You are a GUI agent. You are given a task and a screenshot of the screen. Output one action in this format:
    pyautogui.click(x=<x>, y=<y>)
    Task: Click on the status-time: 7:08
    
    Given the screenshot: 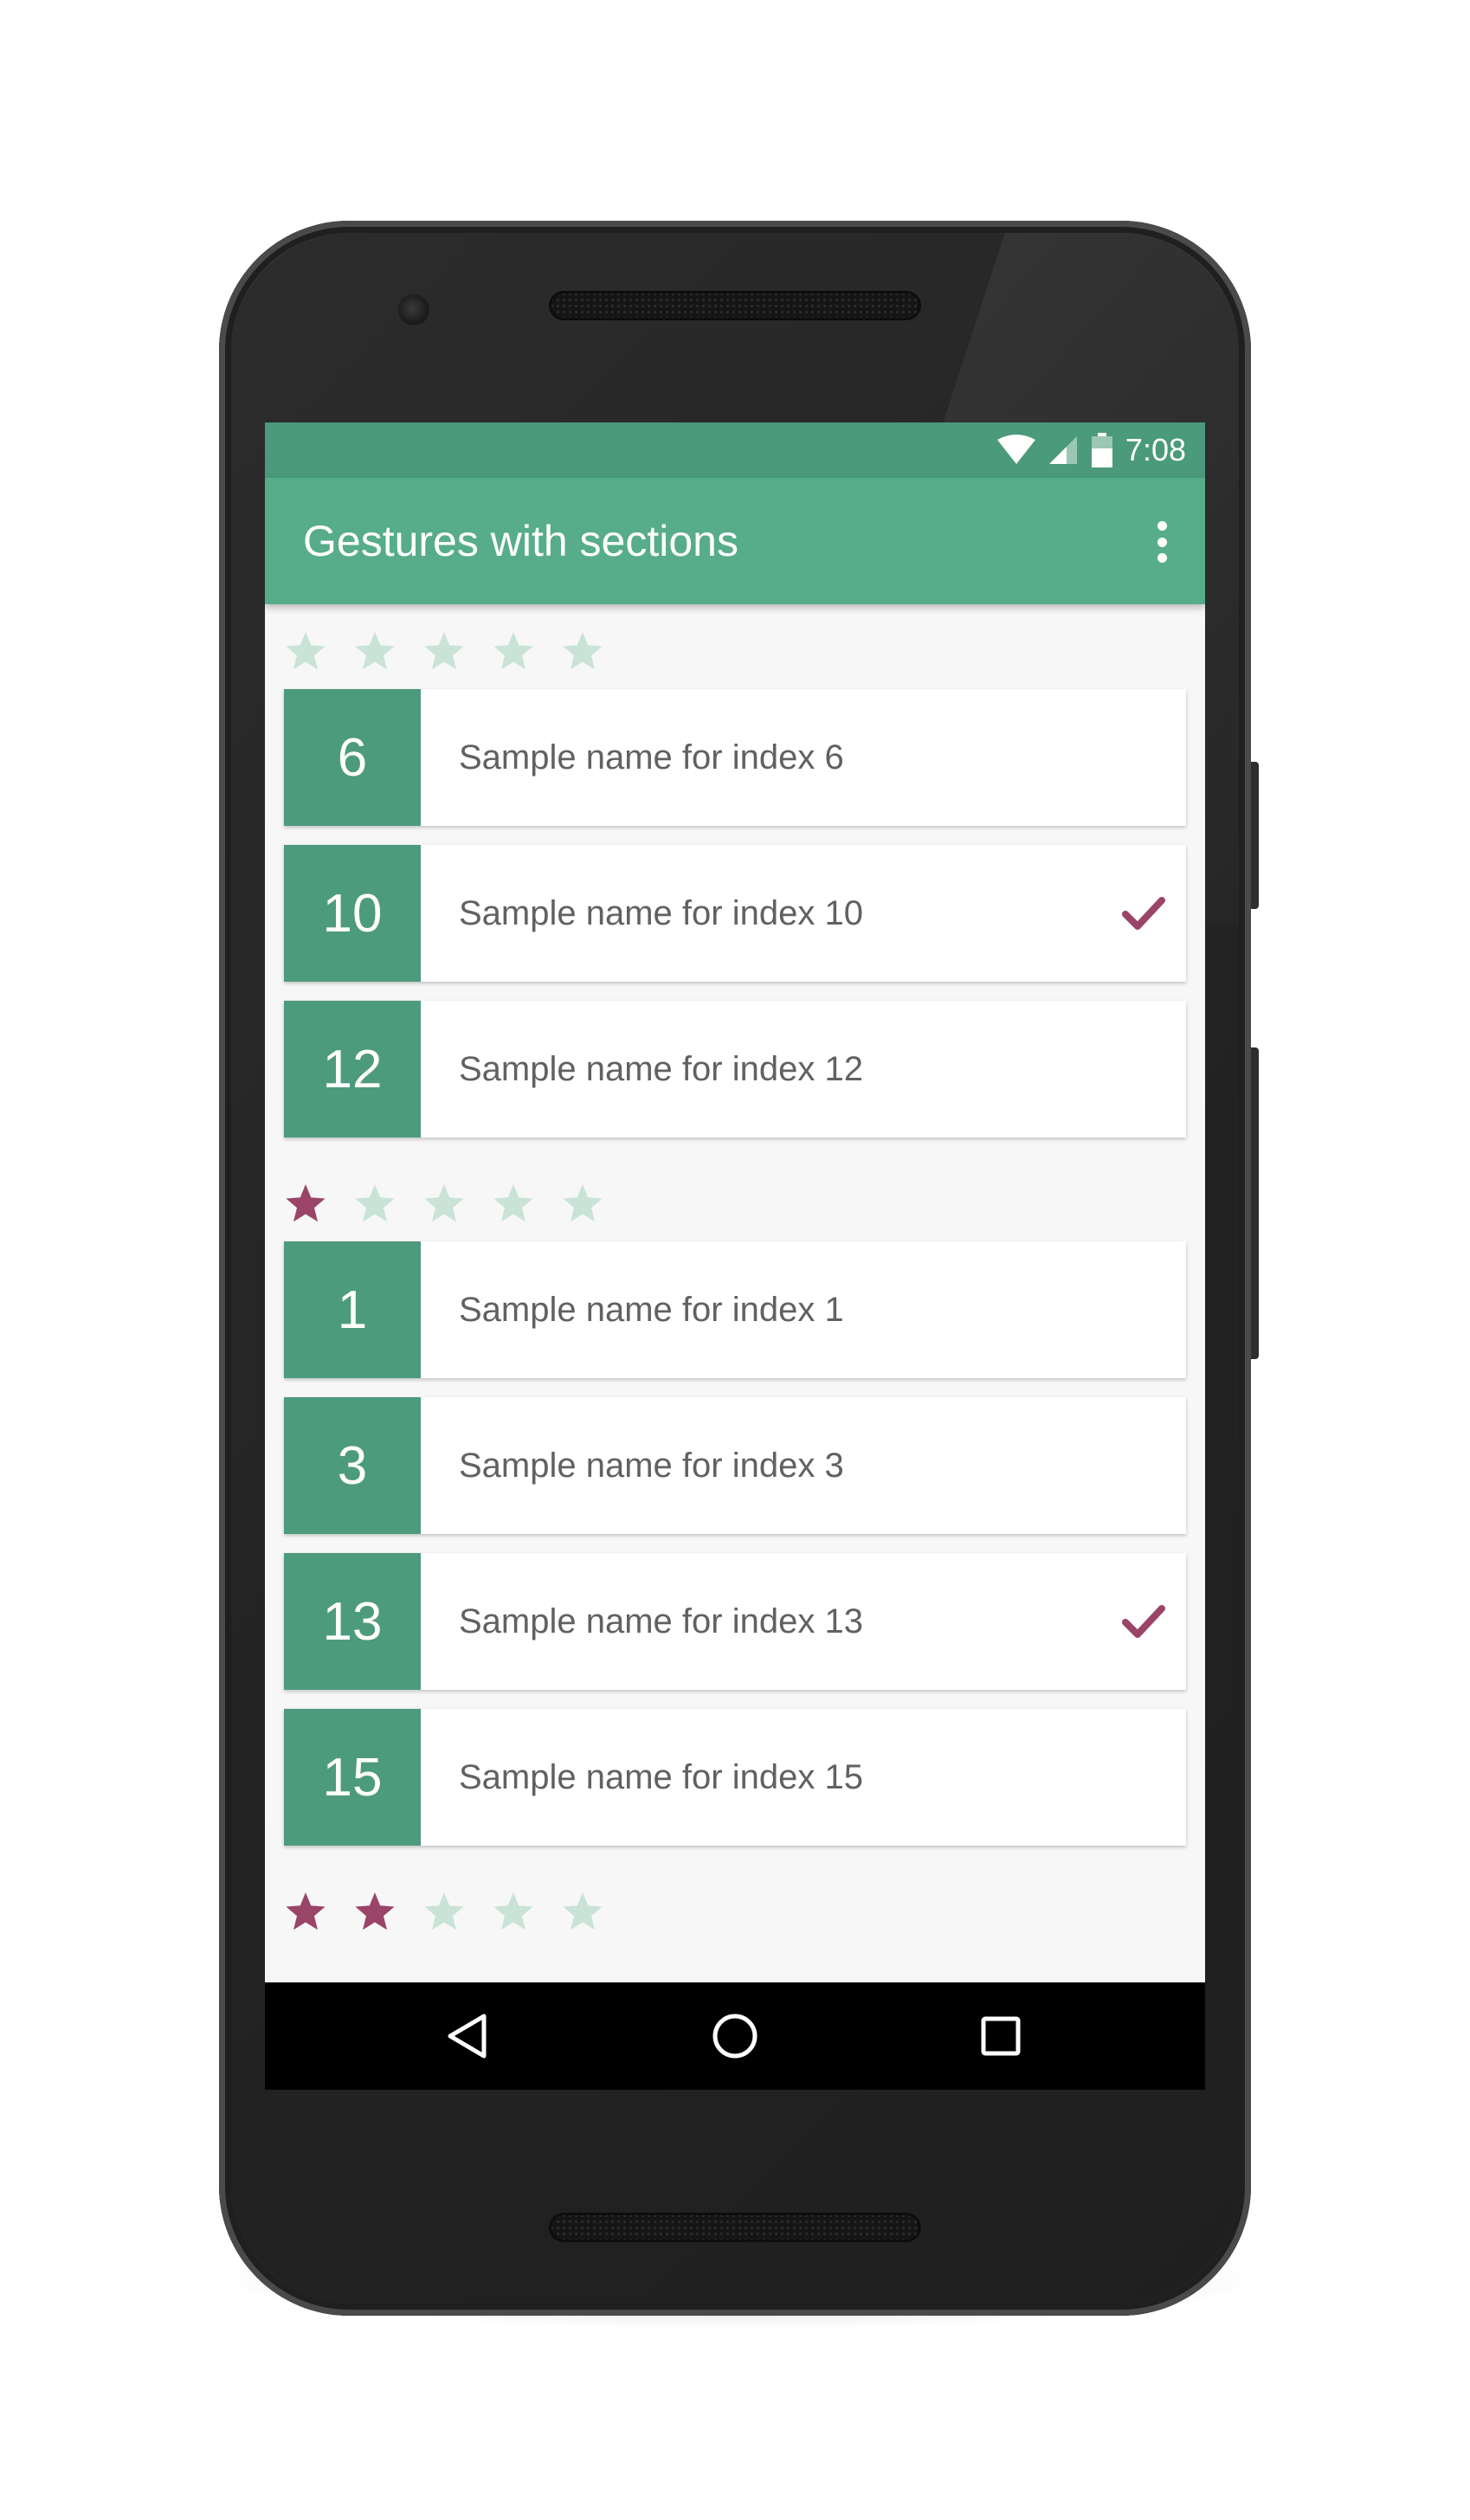 What is the action you would take?
    pyautogui.click(x=1155, y=449)
    